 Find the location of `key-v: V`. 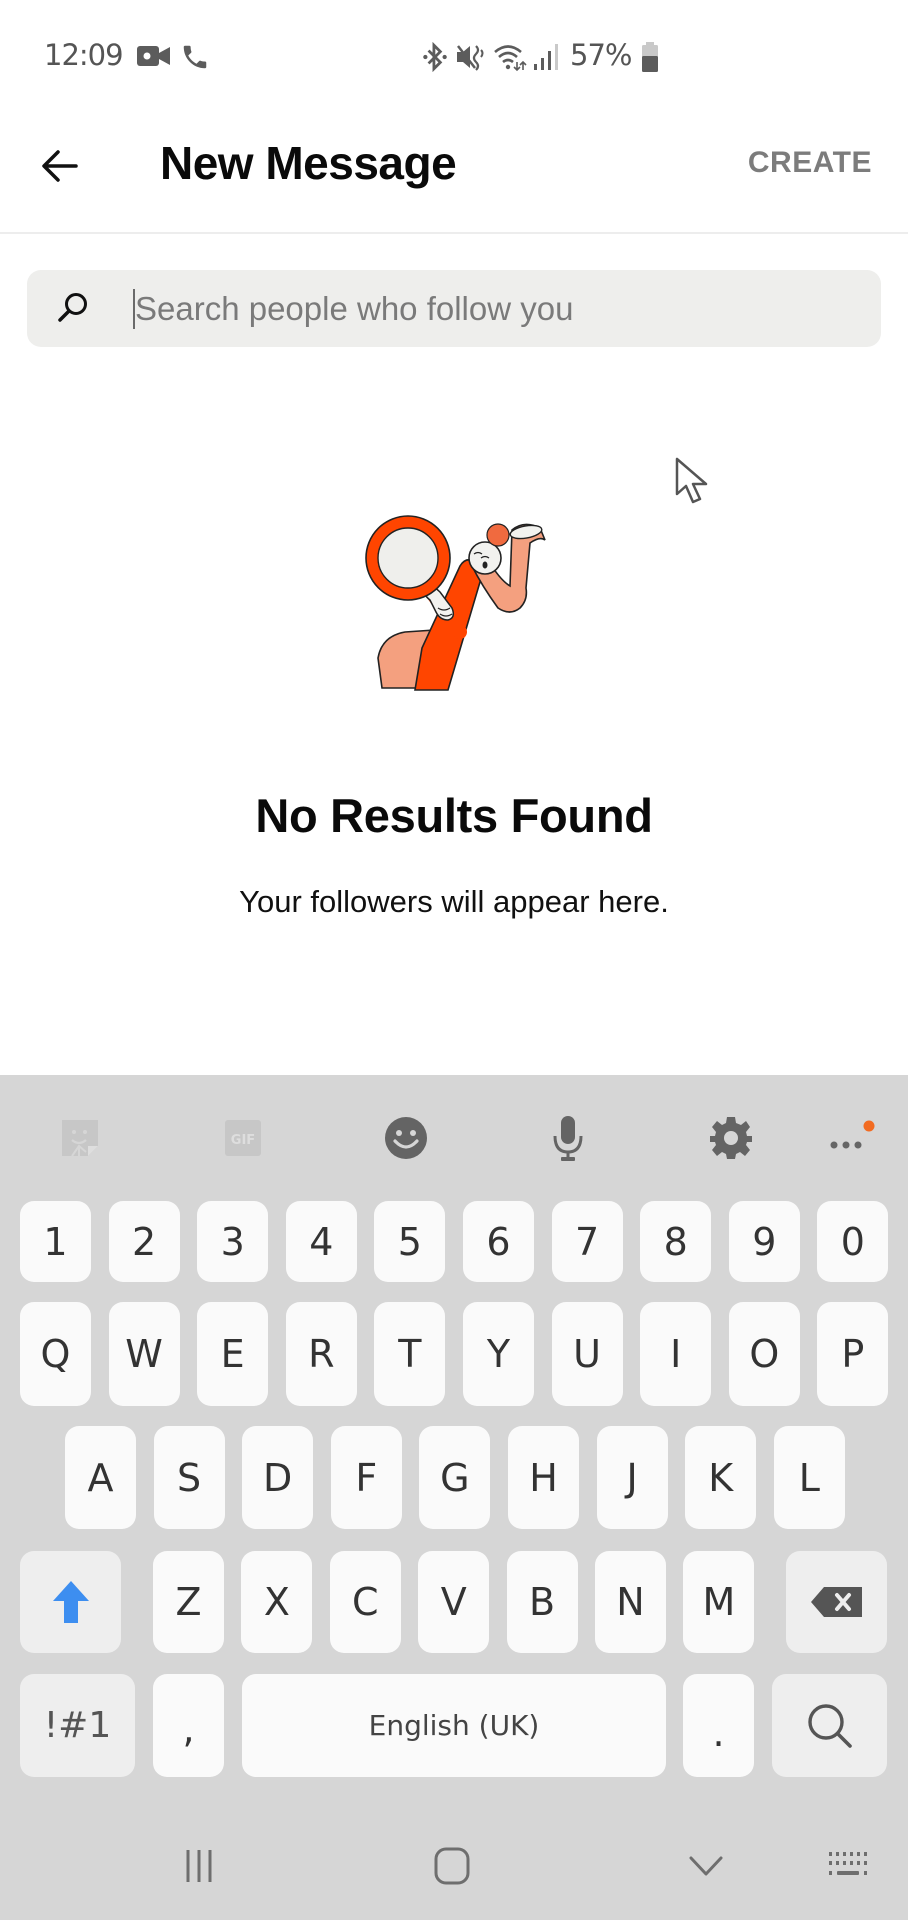

key-v: V is located at coordinates (454, 1602).